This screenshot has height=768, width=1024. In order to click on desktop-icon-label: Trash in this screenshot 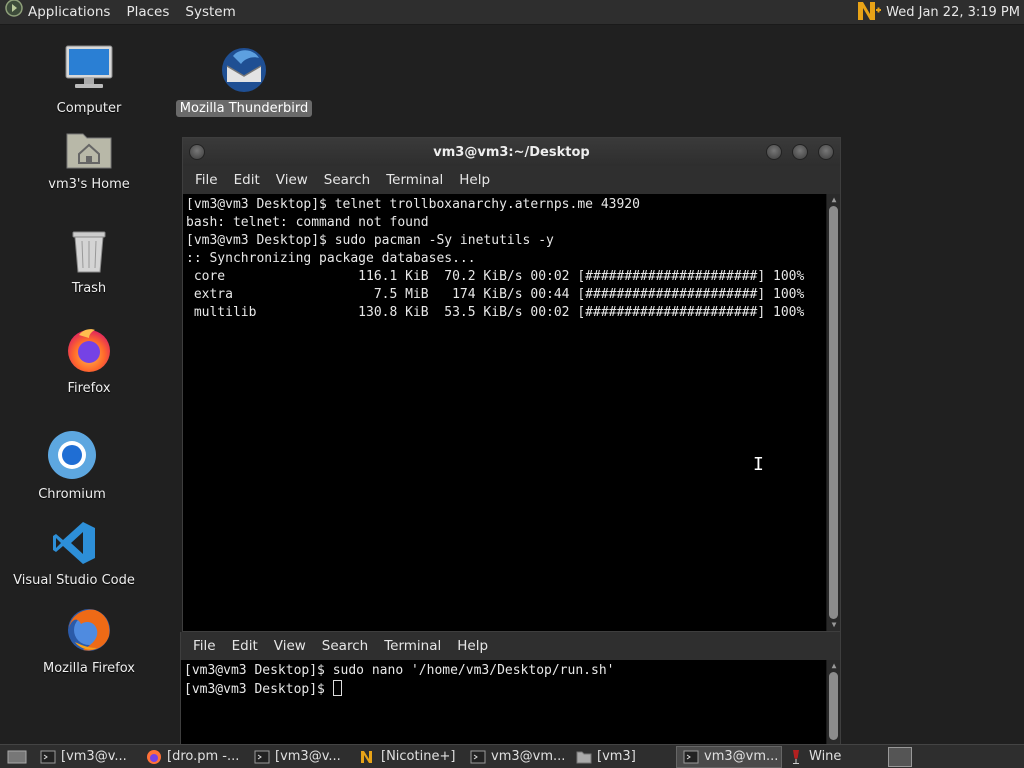, I will do `click(89, 288)`.